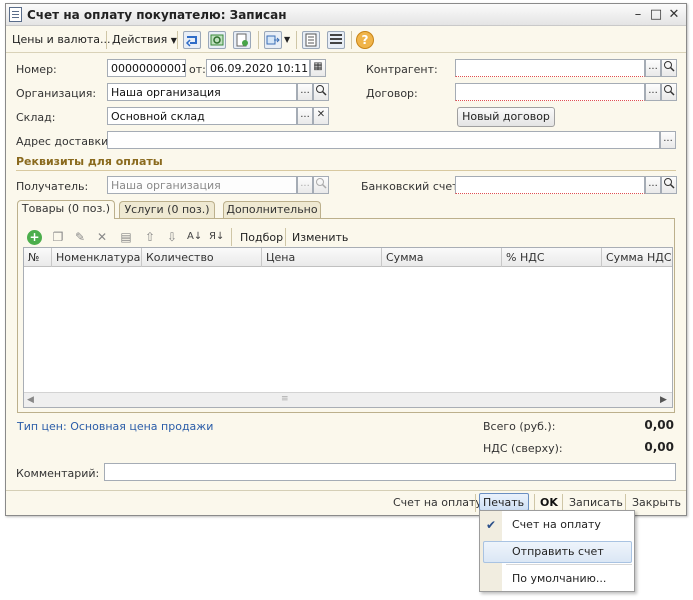 The image size is (693, 600). What do you see at coordinates (58, 237) in the screenshot?
I see `copy-row-icon: ❐` at bounding box center [58, 237].